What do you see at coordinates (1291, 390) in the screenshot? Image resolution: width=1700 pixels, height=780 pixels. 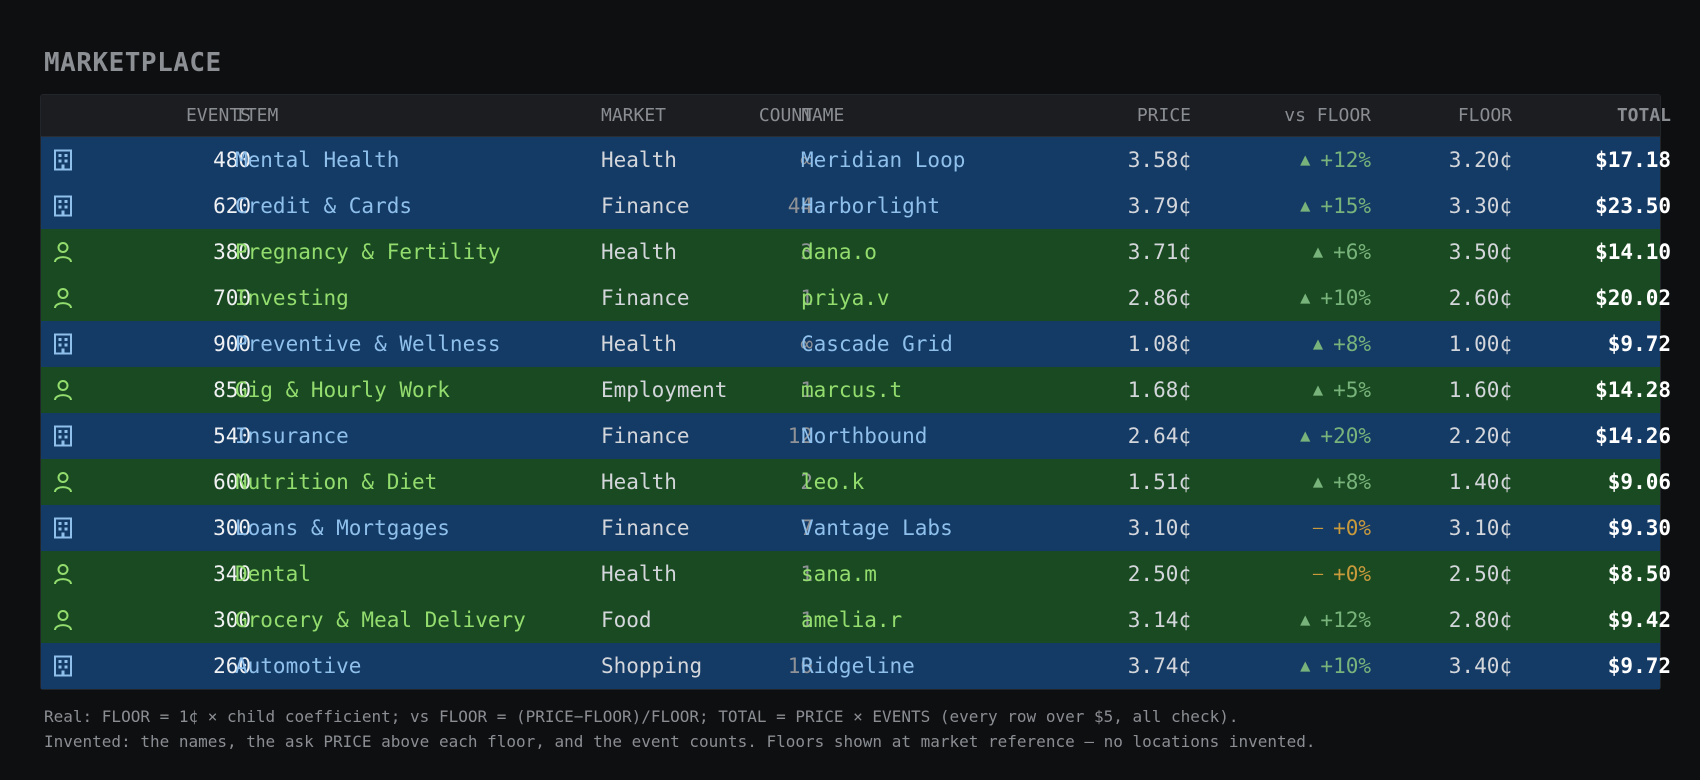 I see `vs-floor-cell: ▲ +5%` at bounding box center [1291, 390].